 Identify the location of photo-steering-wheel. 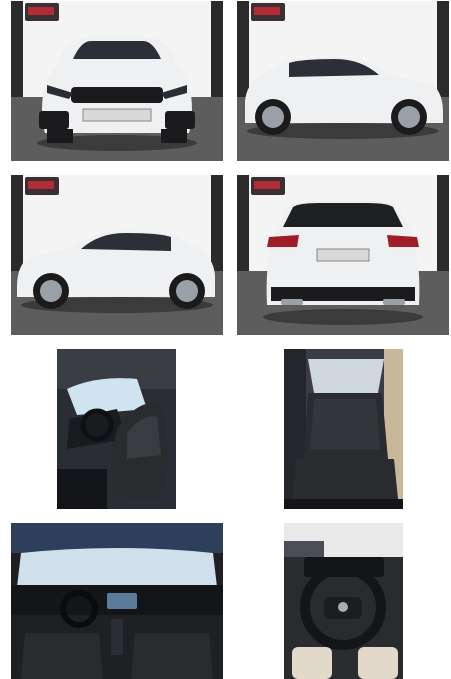
(343, 601).